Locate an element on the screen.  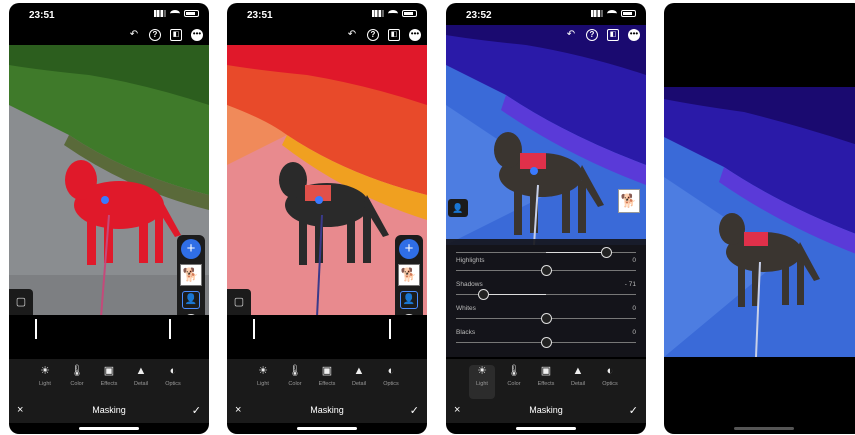
slider-label: Blacks is located at coordinates (466, 332).